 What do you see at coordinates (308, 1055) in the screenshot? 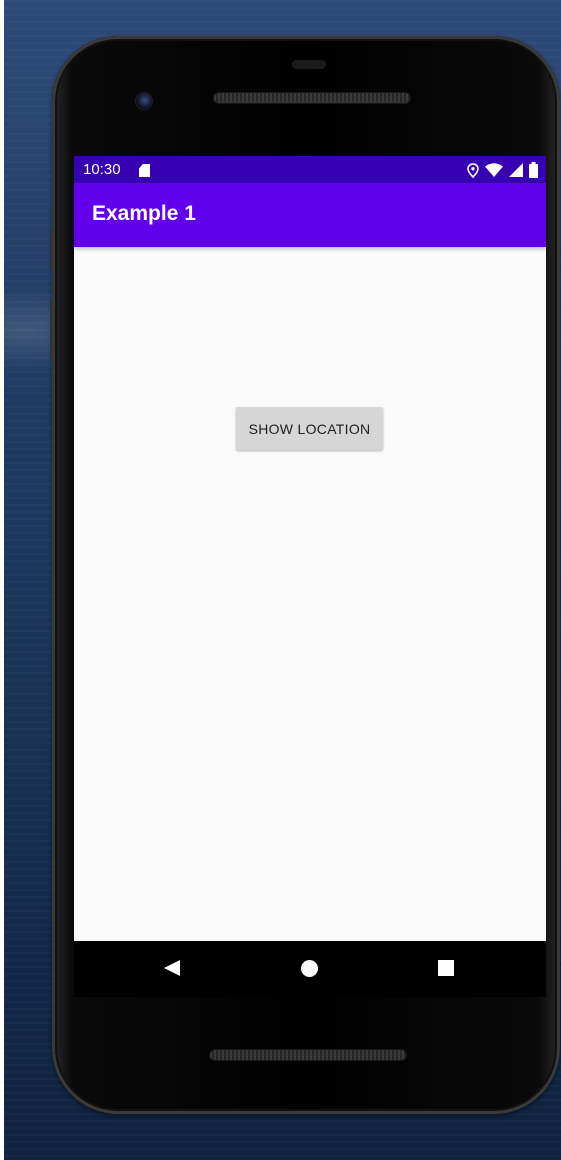
I see `bottom-speaker` at bounding box center [308, 1055].